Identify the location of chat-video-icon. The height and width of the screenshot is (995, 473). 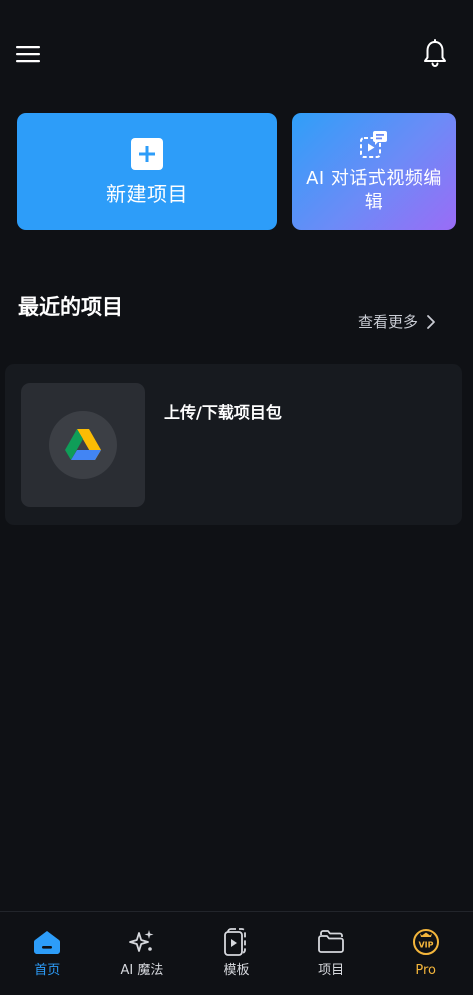
(373, 144).